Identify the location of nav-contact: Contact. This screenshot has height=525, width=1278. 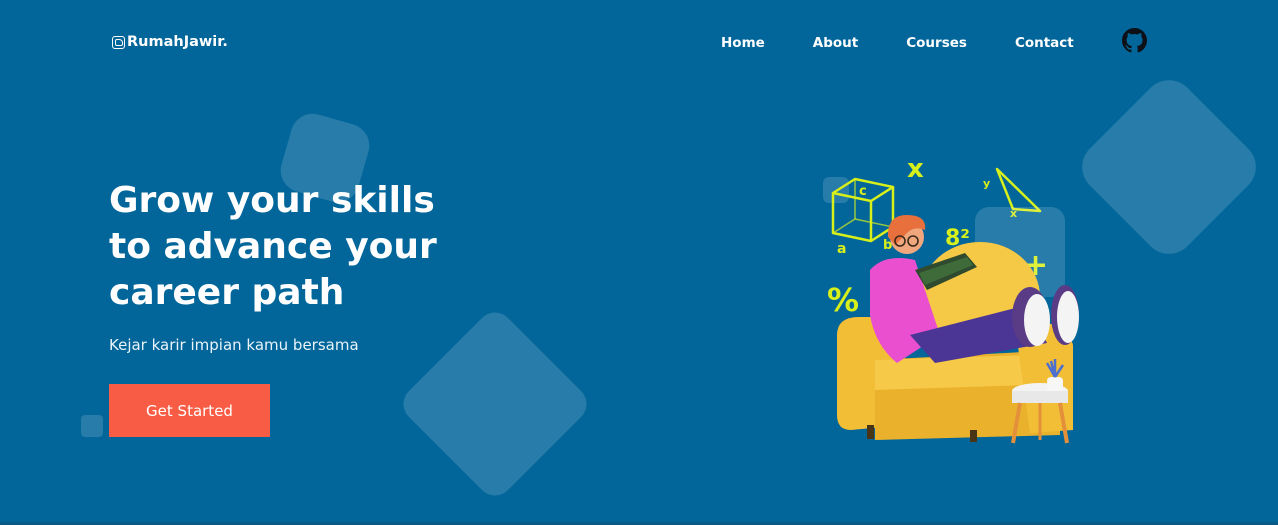
(1044, 43).